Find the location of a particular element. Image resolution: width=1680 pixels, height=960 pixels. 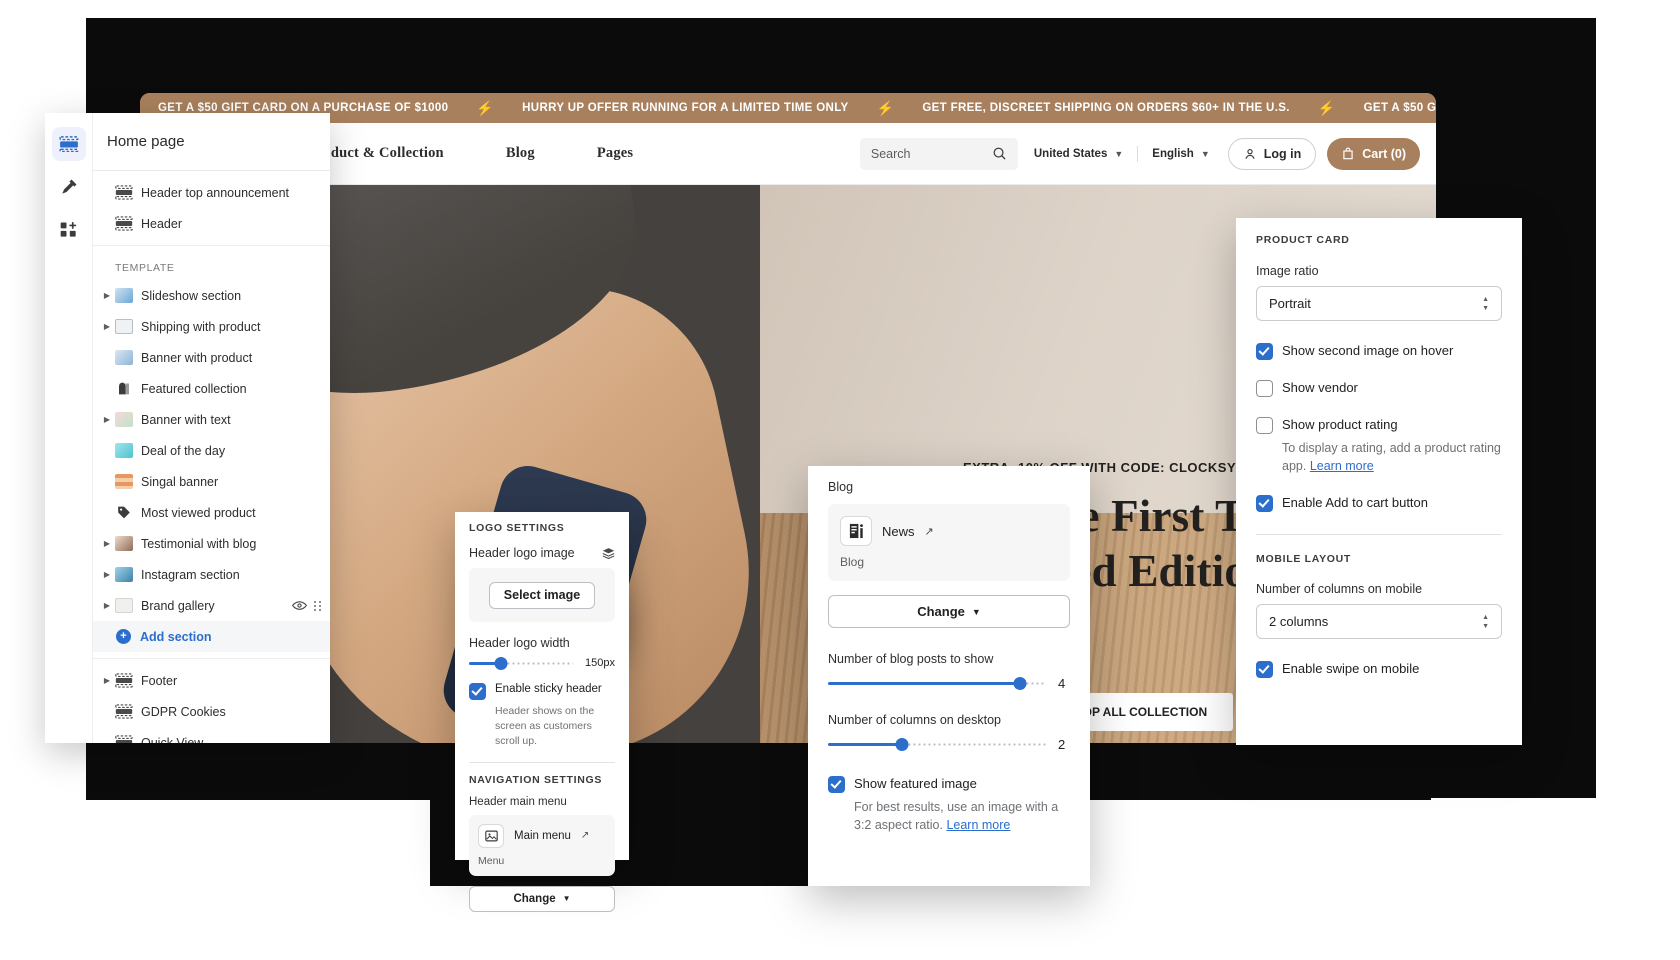

section-row-most-viewed-product: ▶ Most viewed product is located at coordinates (211, 512).